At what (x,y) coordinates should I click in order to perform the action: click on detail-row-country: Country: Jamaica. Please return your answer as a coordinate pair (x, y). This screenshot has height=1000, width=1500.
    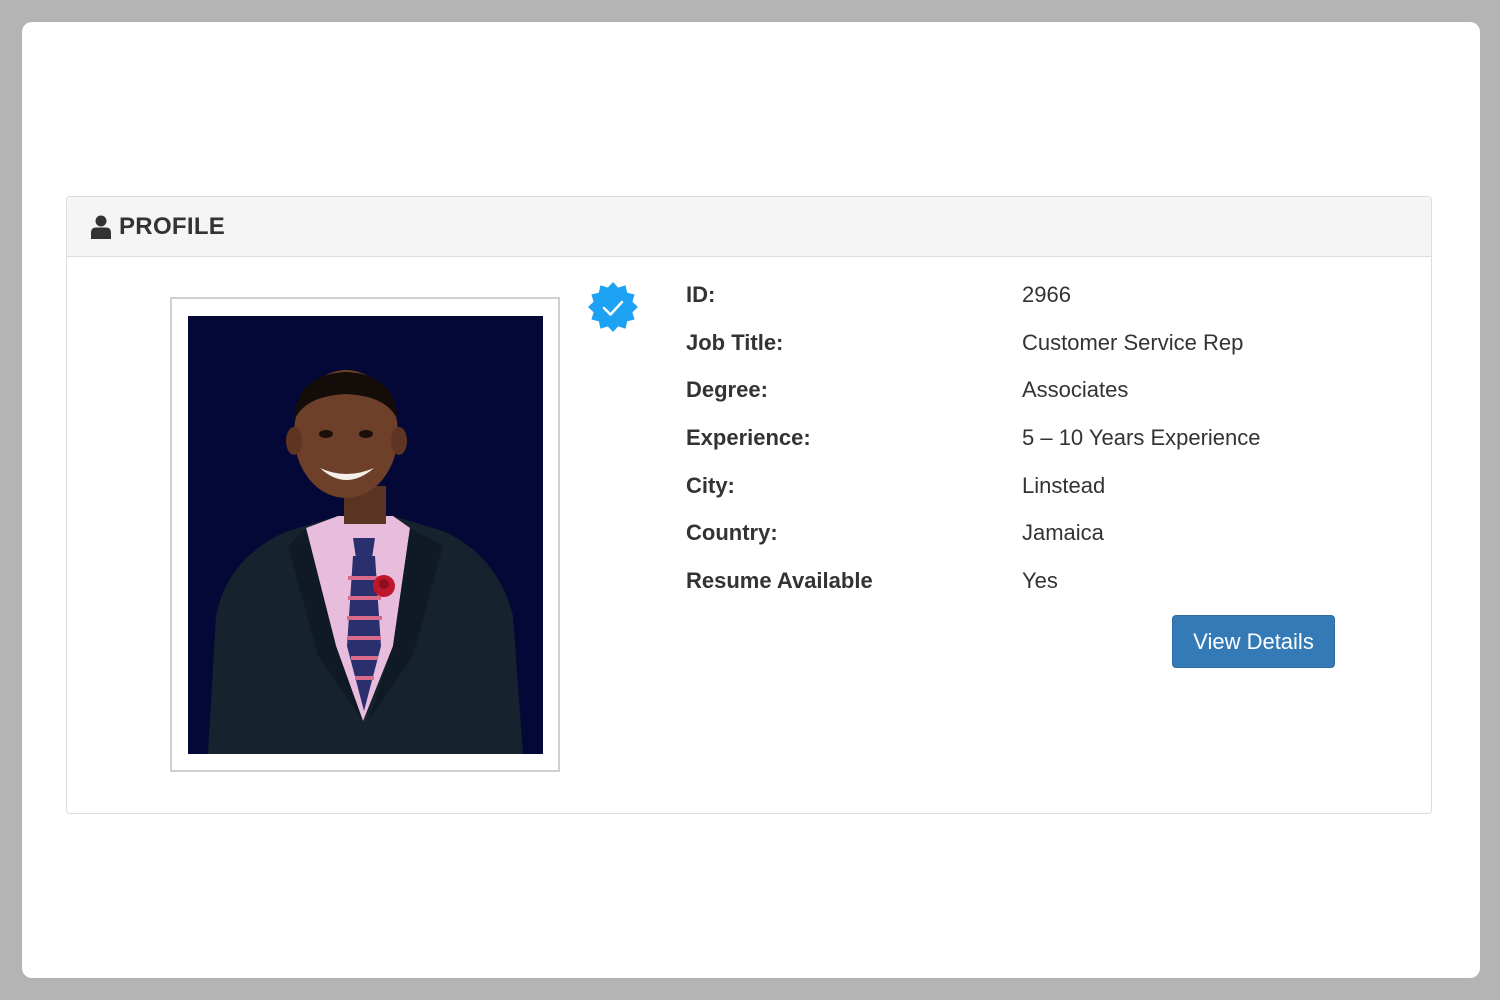
    Looking at the image, I should click on (973, 544).